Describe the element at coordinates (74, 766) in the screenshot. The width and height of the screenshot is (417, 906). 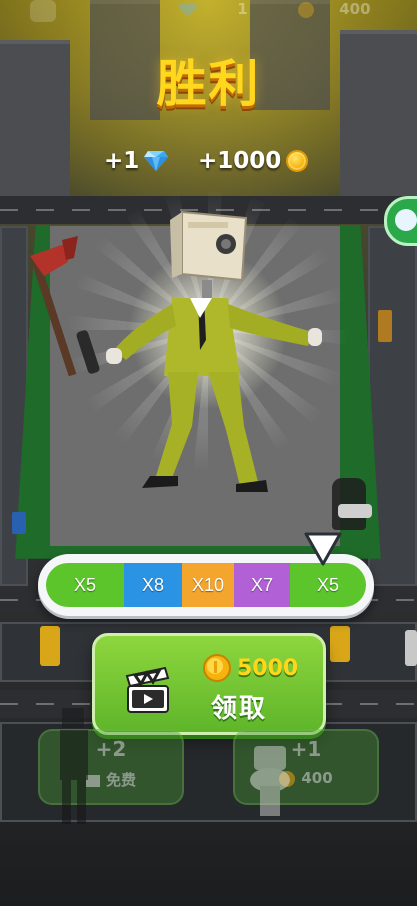
I see `cameraman-figure` at that location.